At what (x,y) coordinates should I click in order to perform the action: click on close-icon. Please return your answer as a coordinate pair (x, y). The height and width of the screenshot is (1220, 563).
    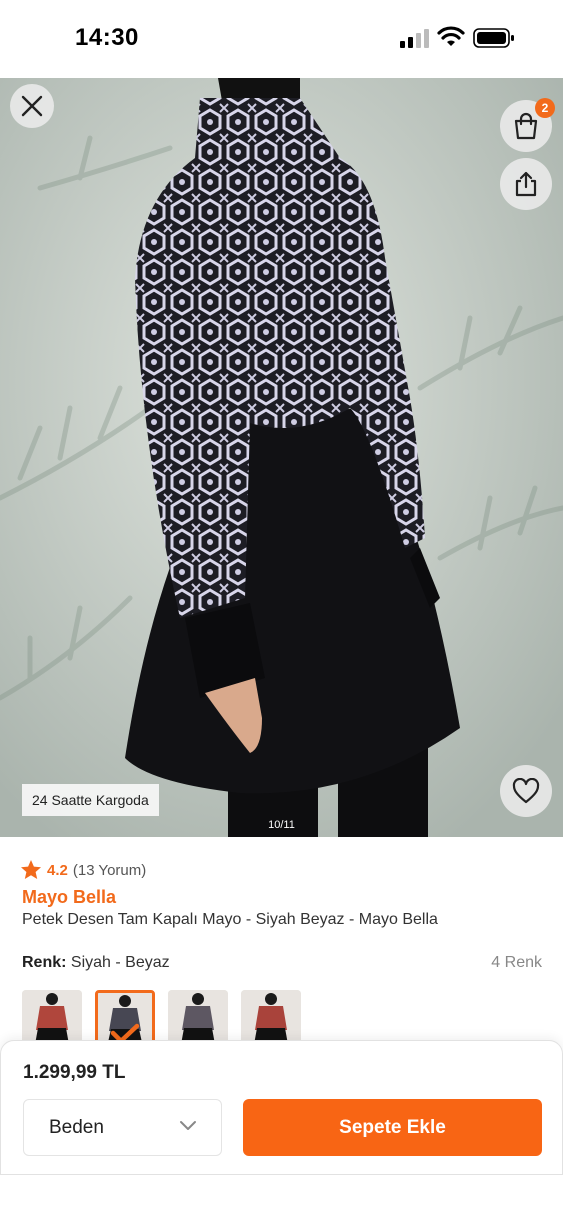
    Looking at the image, I should click on (32, 106).